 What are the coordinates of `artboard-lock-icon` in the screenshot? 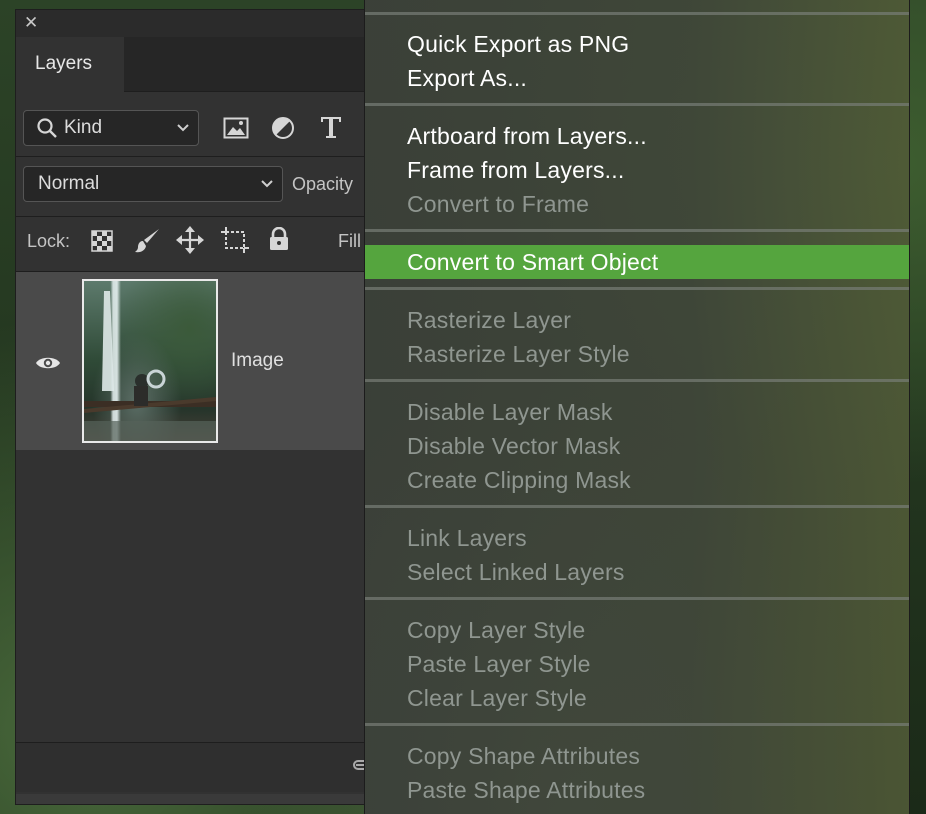 It's located at (235, 242).